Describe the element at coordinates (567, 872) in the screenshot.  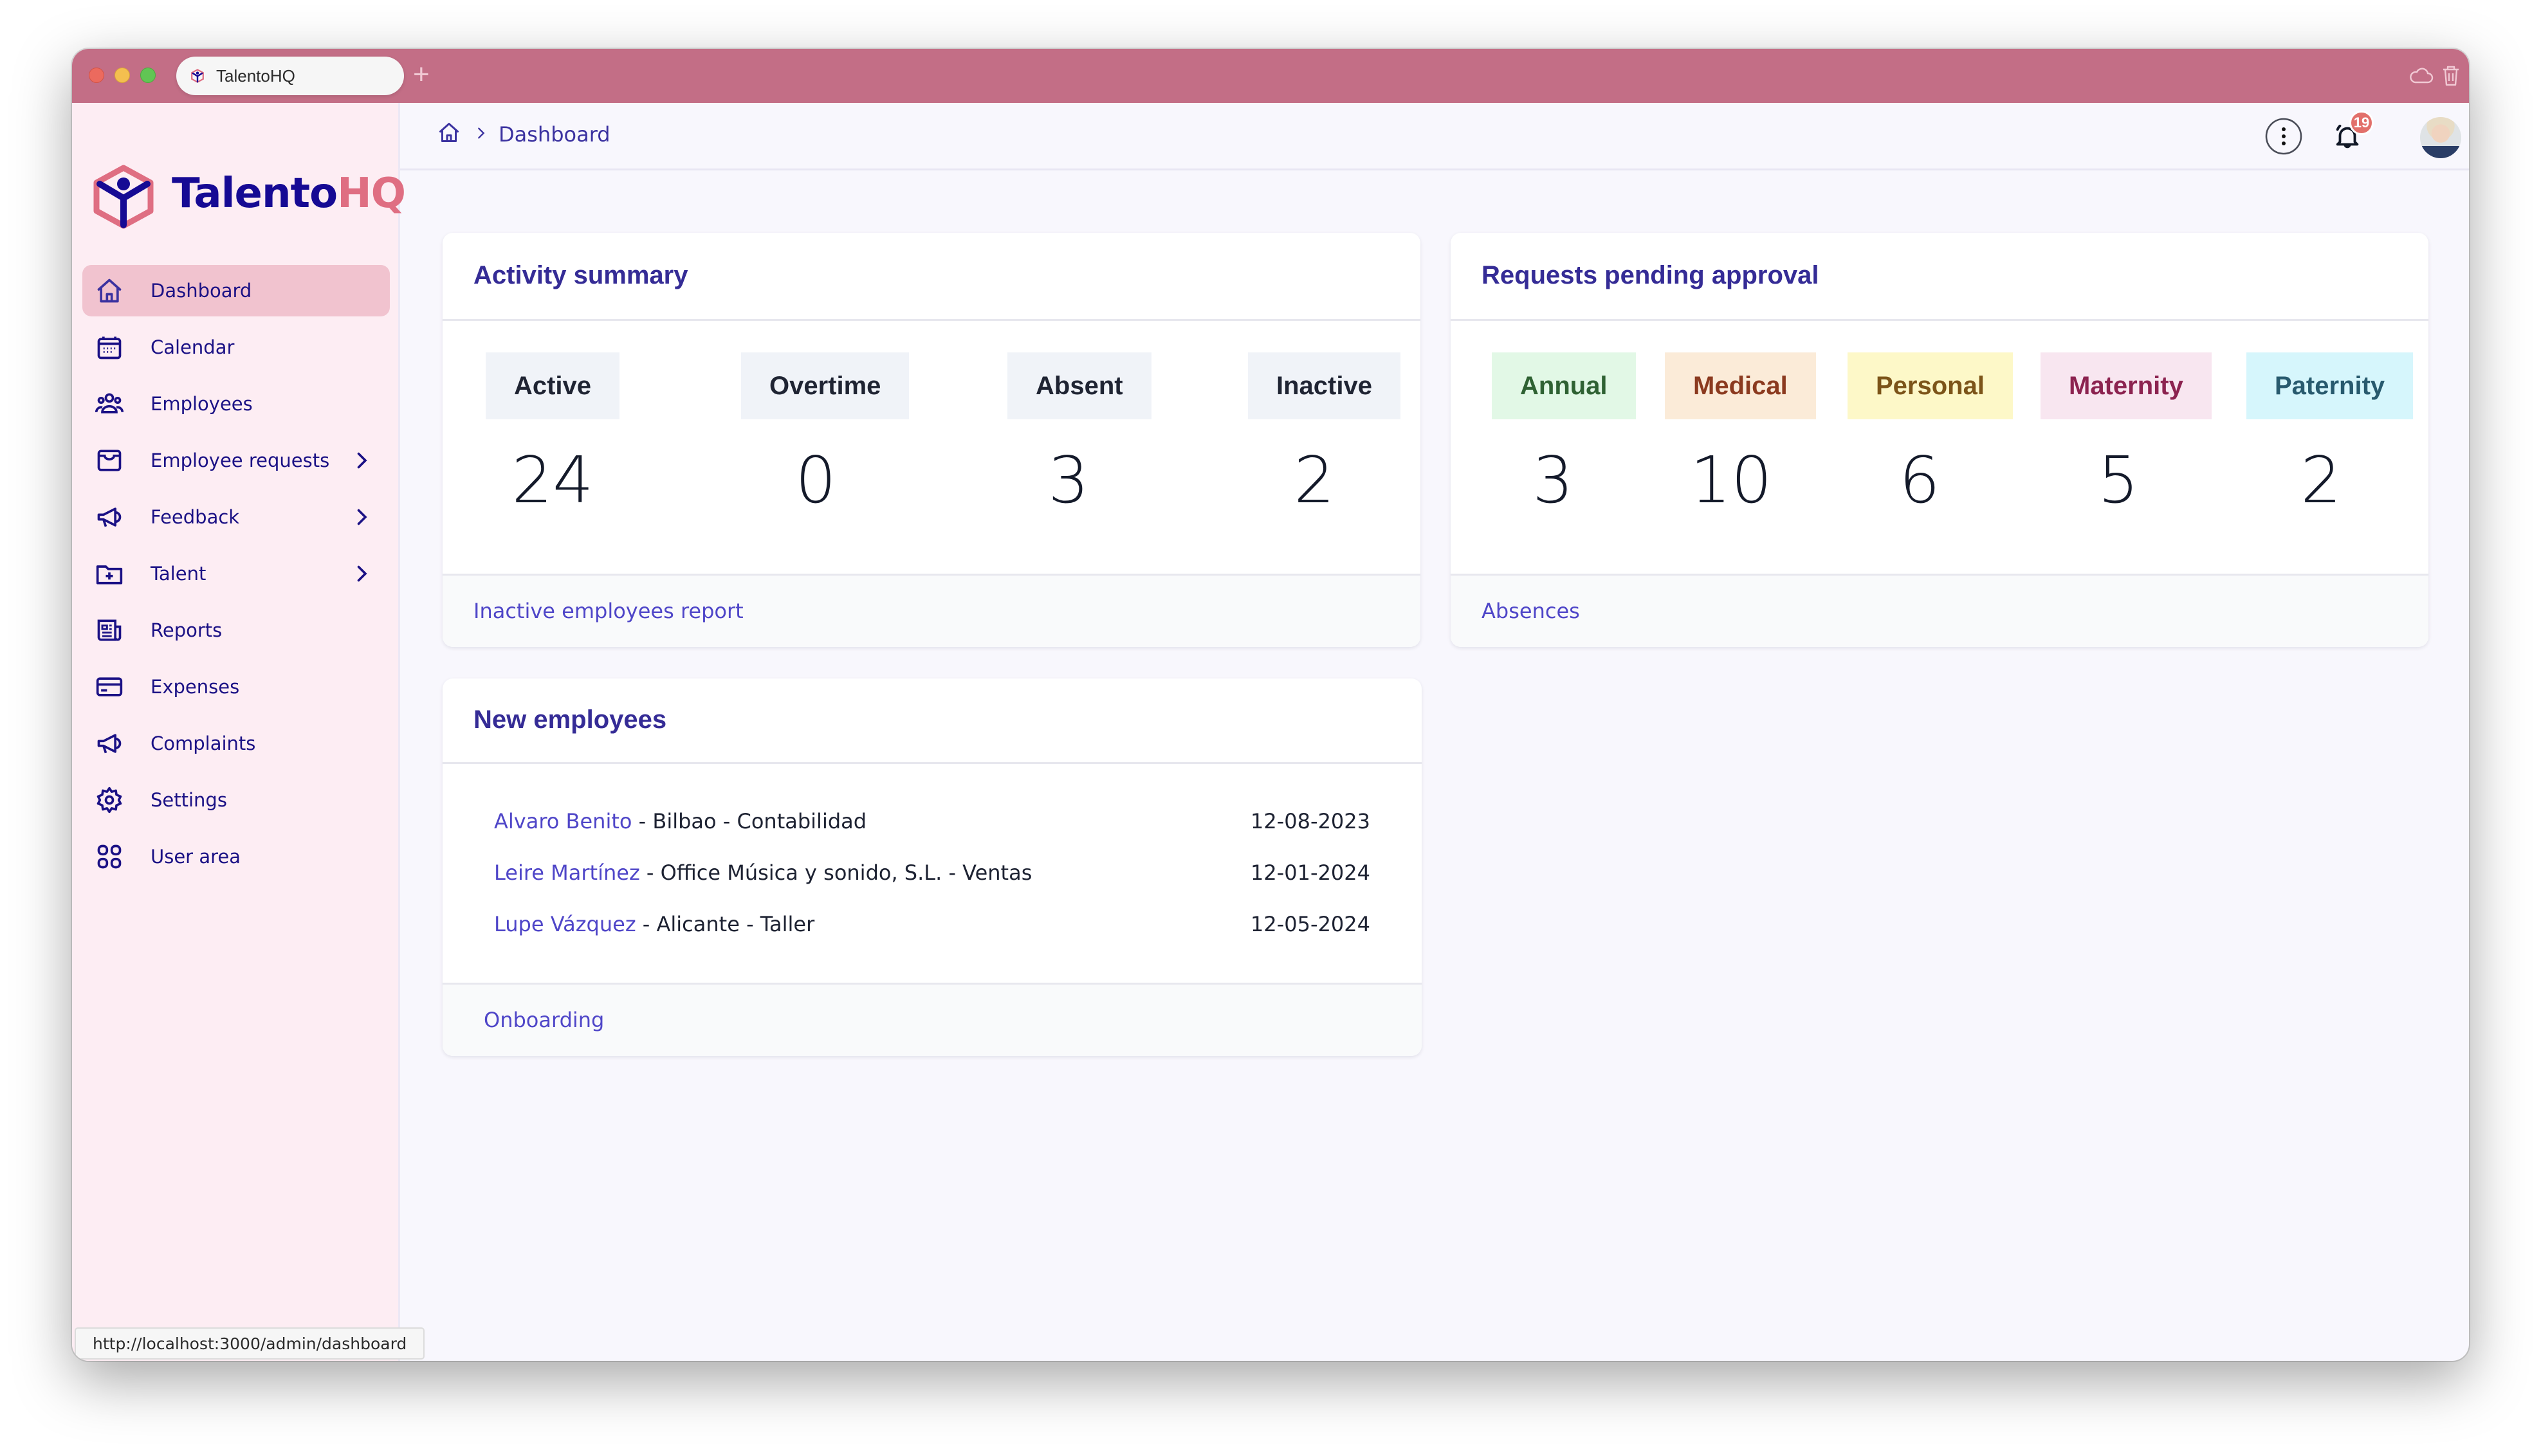
I see `employee-name-link: Leire Martínez` at that location.